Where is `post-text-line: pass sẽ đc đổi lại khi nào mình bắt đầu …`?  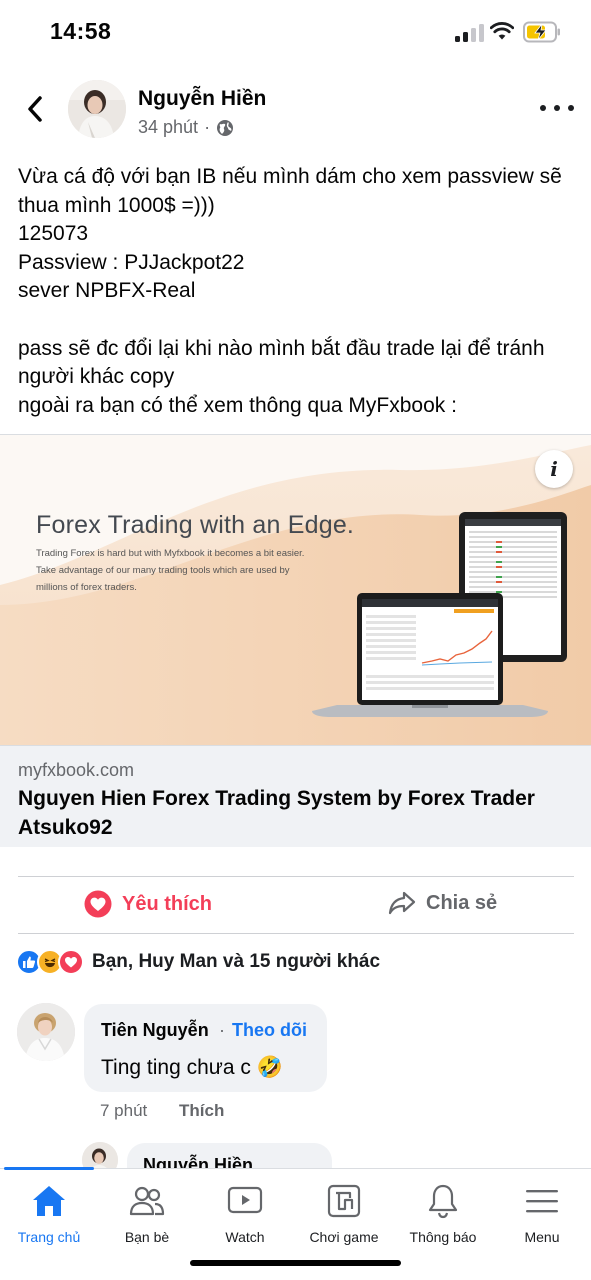
post-text-line: pass sẽ đc đổi lại khi nào mình bắt đầu … is located at coordinates (281, 348).